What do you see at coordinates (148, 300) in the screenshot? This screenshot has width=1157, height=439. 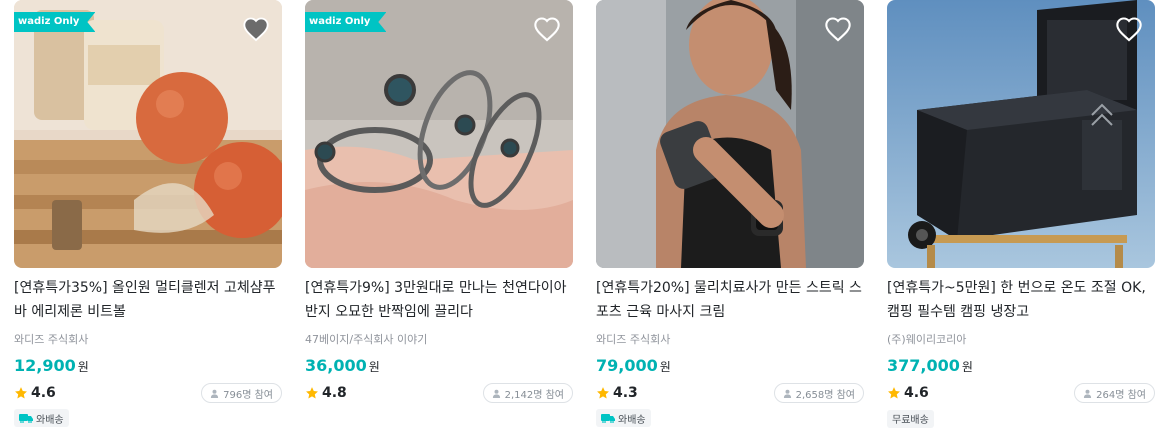 I see `product-title: [연휴특가35%] 올인원 멀티클렌저 고체샴푸바 에리제론 비트볼` at bounding box center [148, 300].